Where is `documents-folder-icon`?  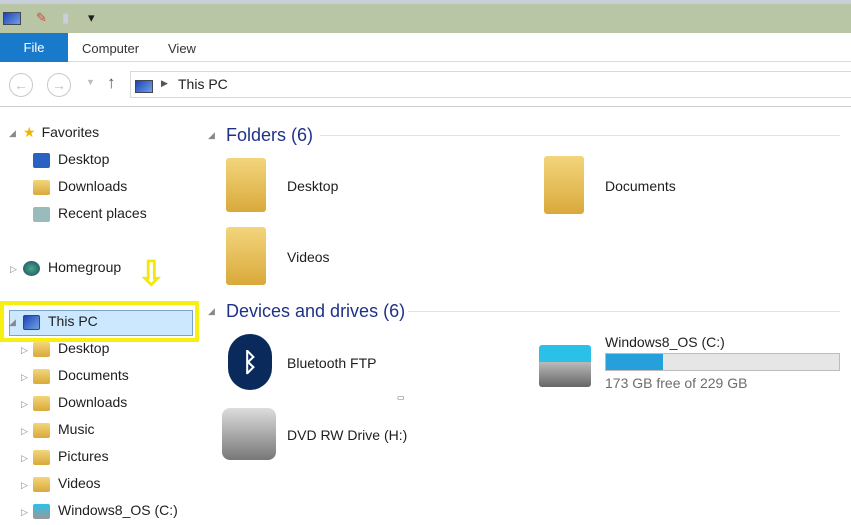
documents-folder-icon is located at coordinates (564, 185).